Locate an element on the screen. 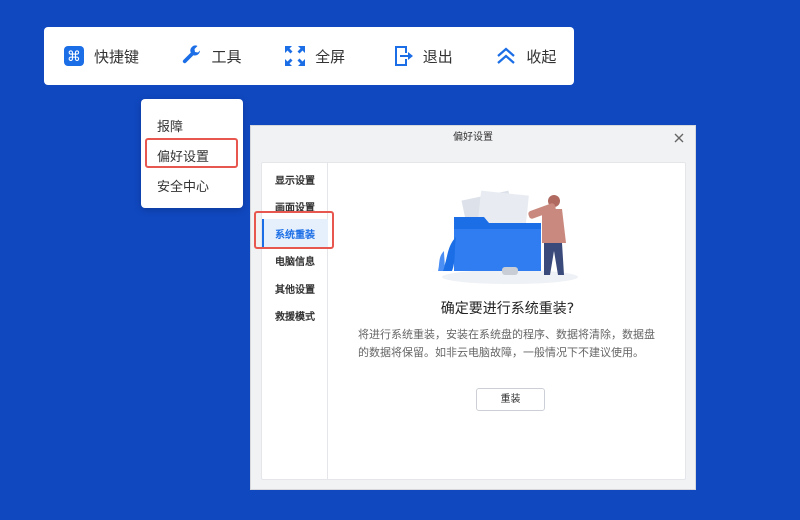  exit-button: 退出 is located at coordinates (443, 56).